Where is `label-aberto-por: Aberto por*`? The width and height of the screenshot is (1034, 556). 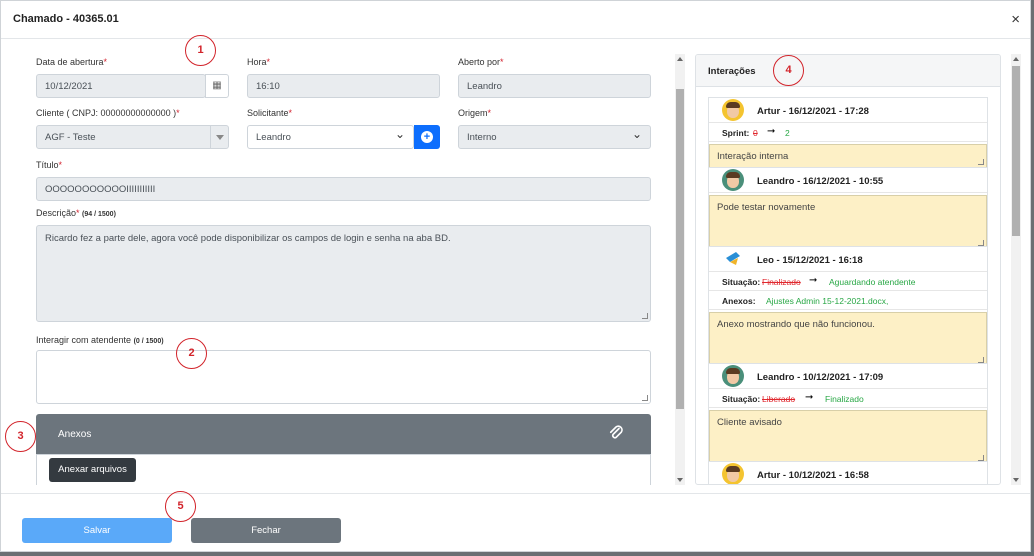
label-aberto-por: Aberto por* is located at coordinates (481, 62).